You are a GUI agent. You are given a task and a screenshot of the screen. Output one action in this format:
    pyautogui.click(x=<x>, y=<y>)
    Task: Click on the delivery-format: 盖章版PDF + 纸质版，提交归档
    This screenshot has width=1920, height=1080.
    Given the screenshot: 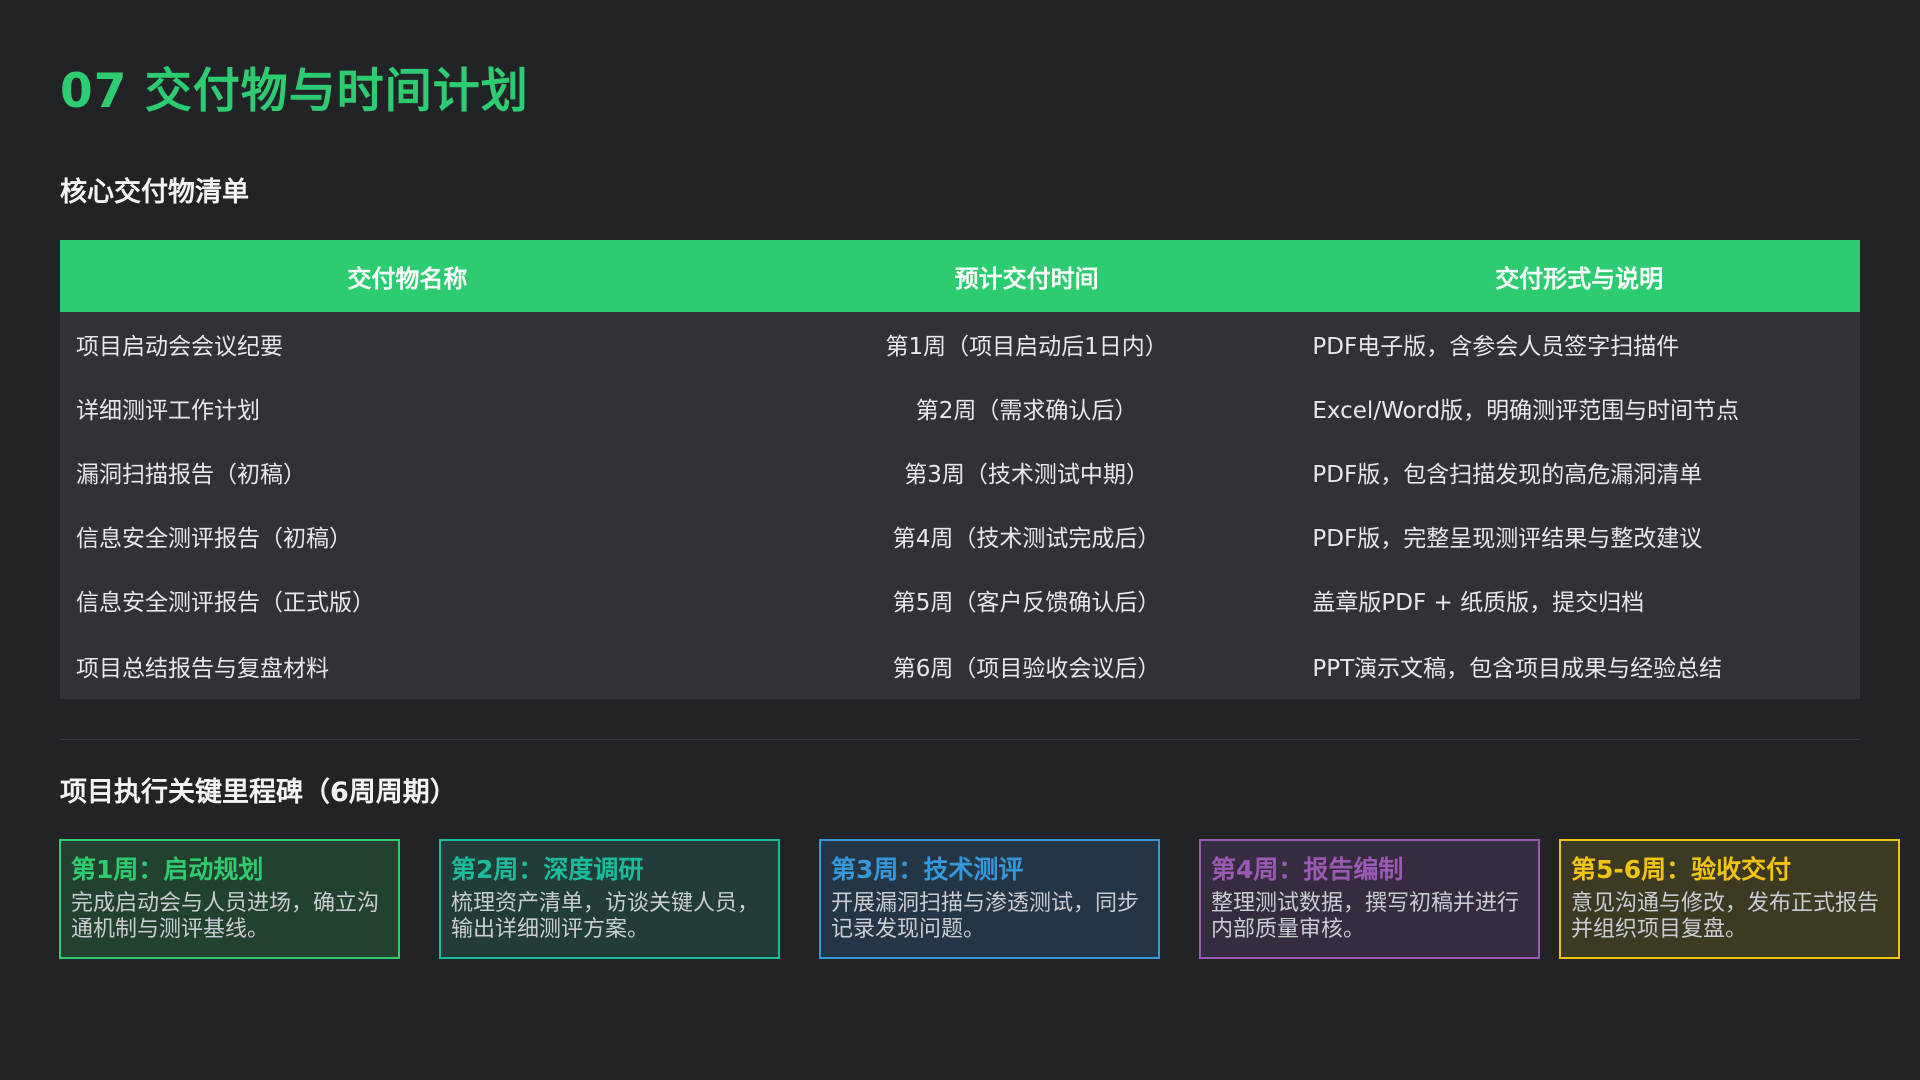 What is the action you would take?
    pyautogui.click(x=1478, y=603)
    